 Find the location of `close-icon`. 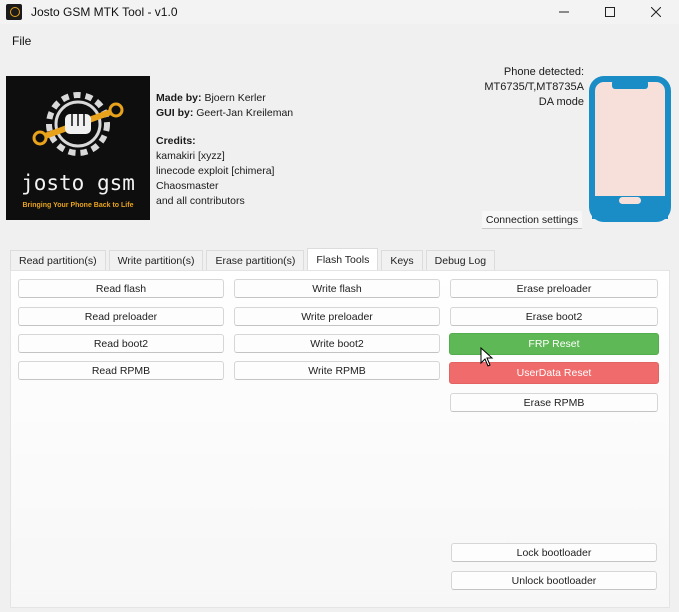

close-icon is located at coordinates (656, 12).